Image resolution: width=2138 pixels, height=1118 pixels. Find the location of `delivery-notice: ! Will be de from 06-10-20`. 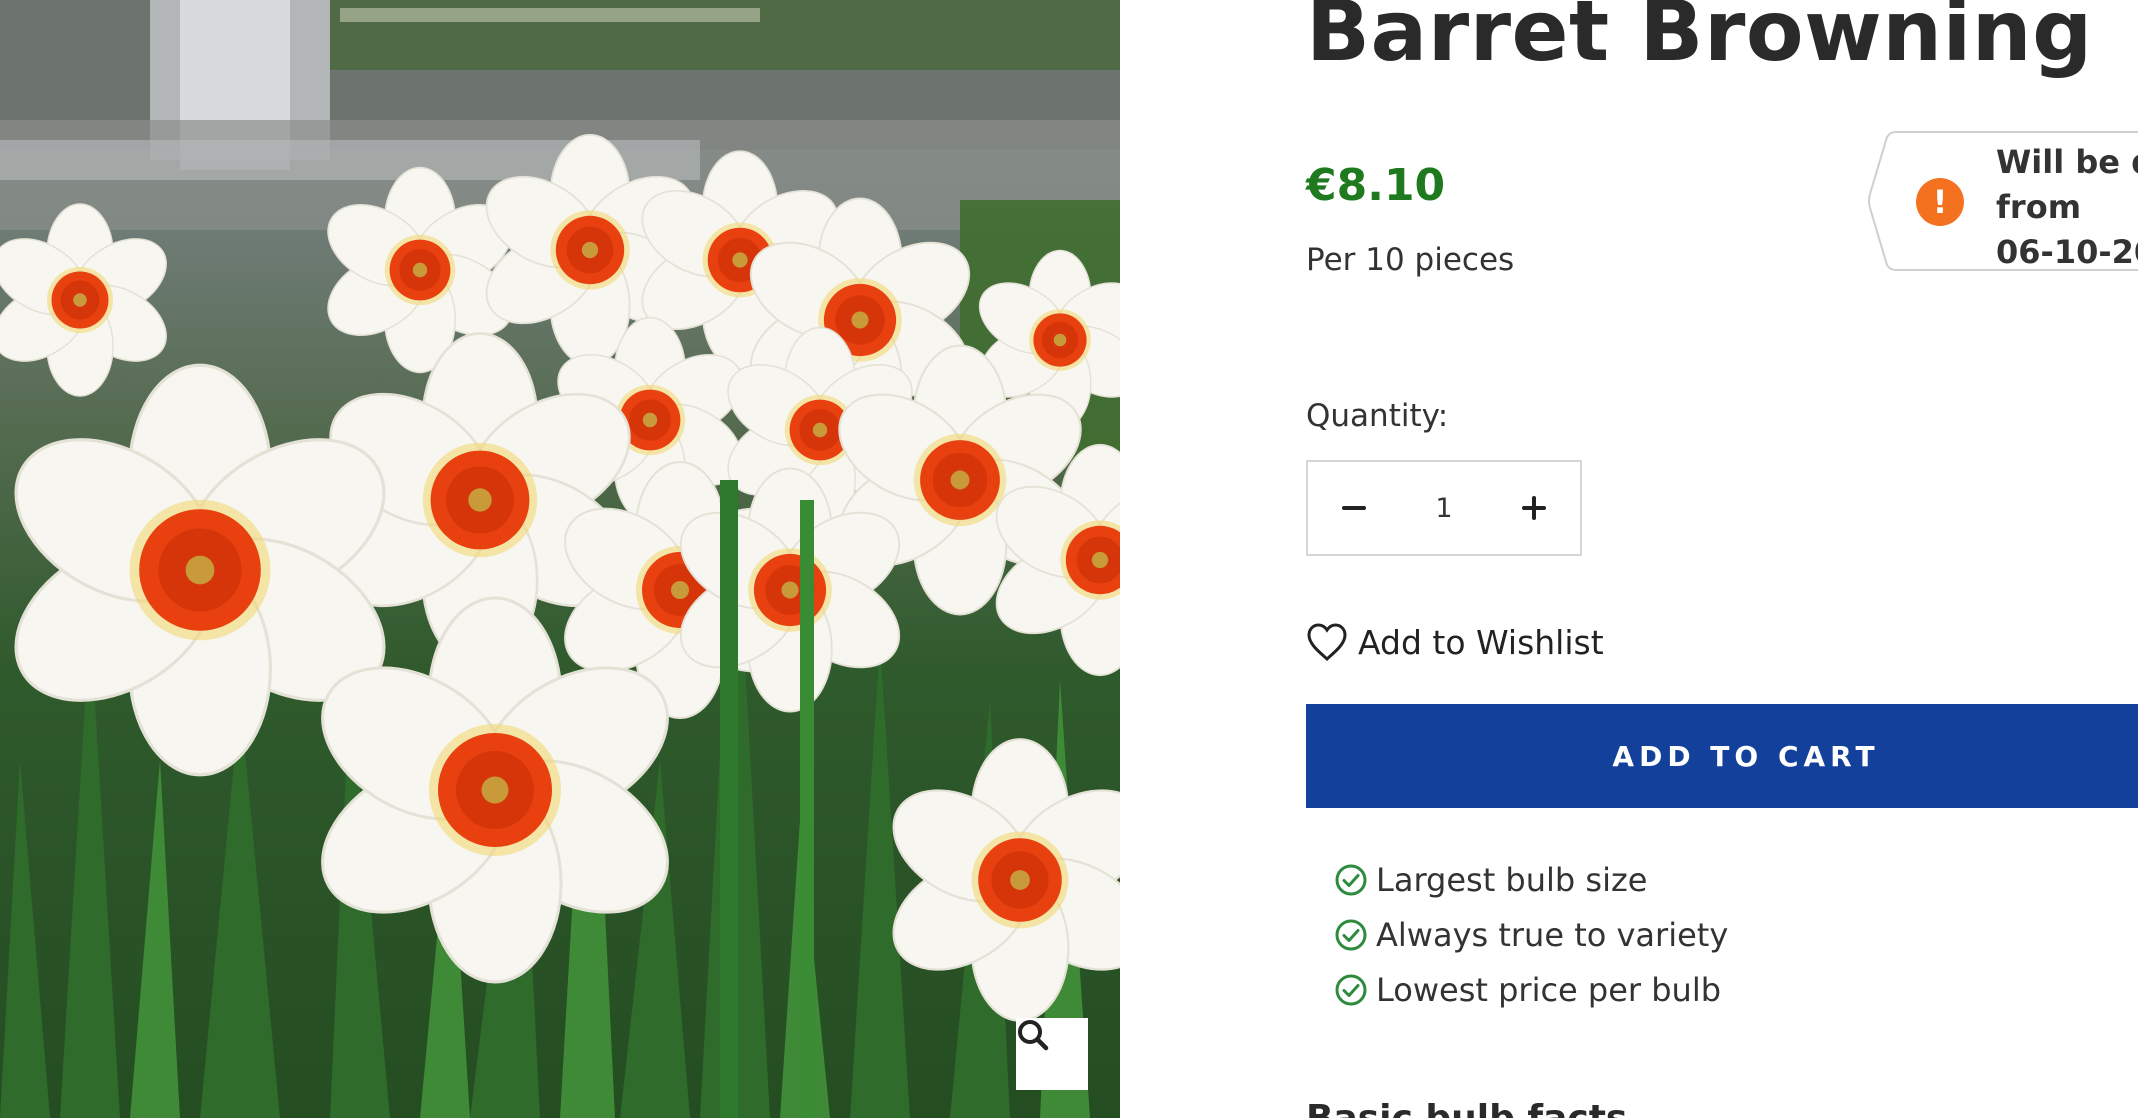

delivery-notice: ! Will be de from 06-10-20 is located at coordinates (2003, 201).